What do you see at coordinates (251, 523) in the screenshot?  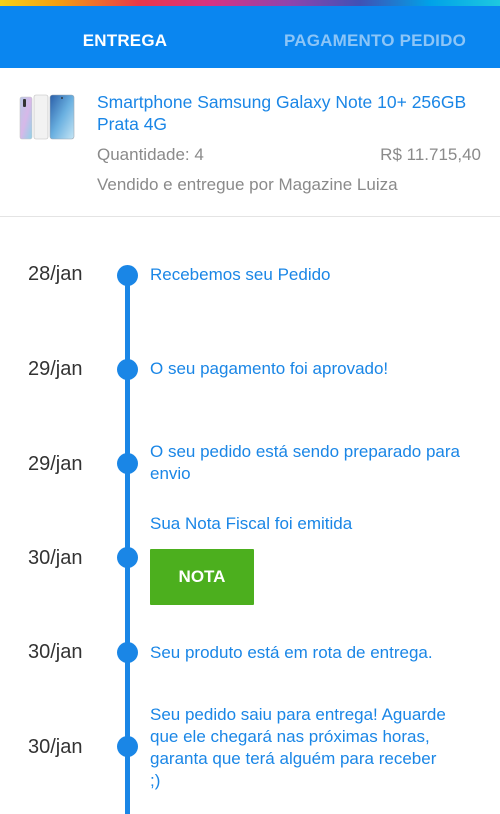 I see `timeline-text: Sua Nota Fiscal foi emitida` at bounding box center [251, 523].